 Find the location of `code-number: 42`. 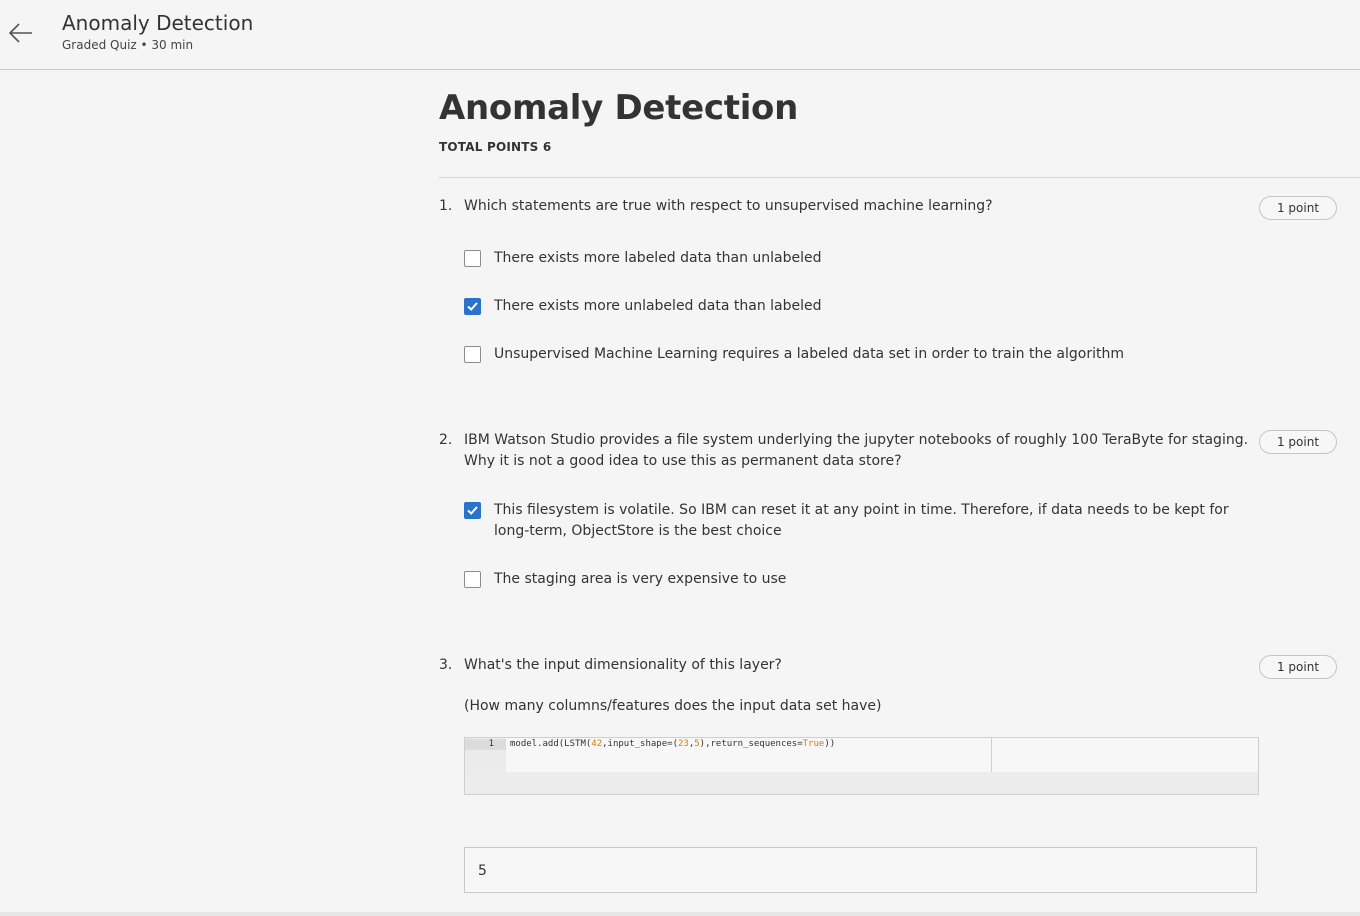

code-number: 42 is located at coordinates (597, 744).